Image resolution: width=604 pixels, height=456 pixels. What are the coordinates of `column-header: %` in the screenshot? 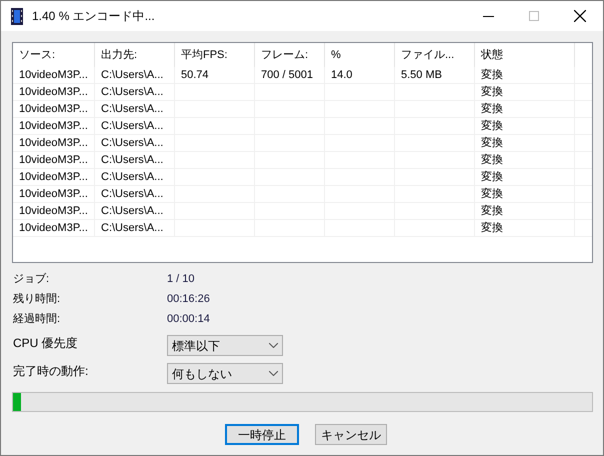 It's located at (336, 55).